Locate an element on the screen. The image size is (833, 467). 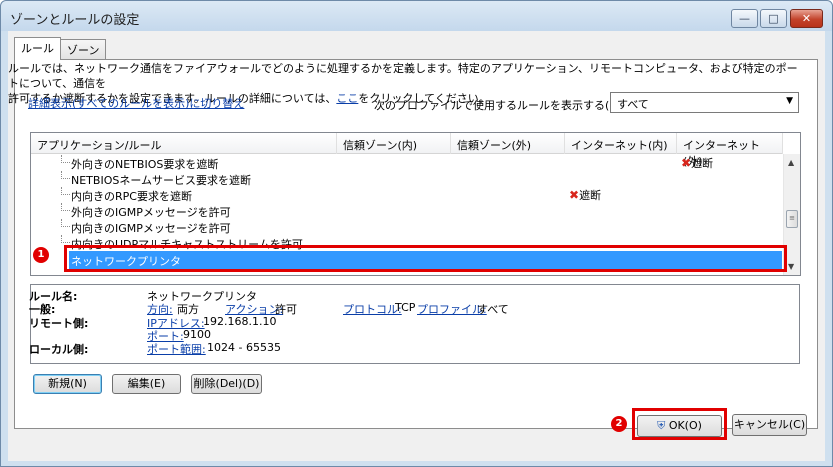
column-header-application: アプリケーション/ルール is located at coordinates (184, 143).